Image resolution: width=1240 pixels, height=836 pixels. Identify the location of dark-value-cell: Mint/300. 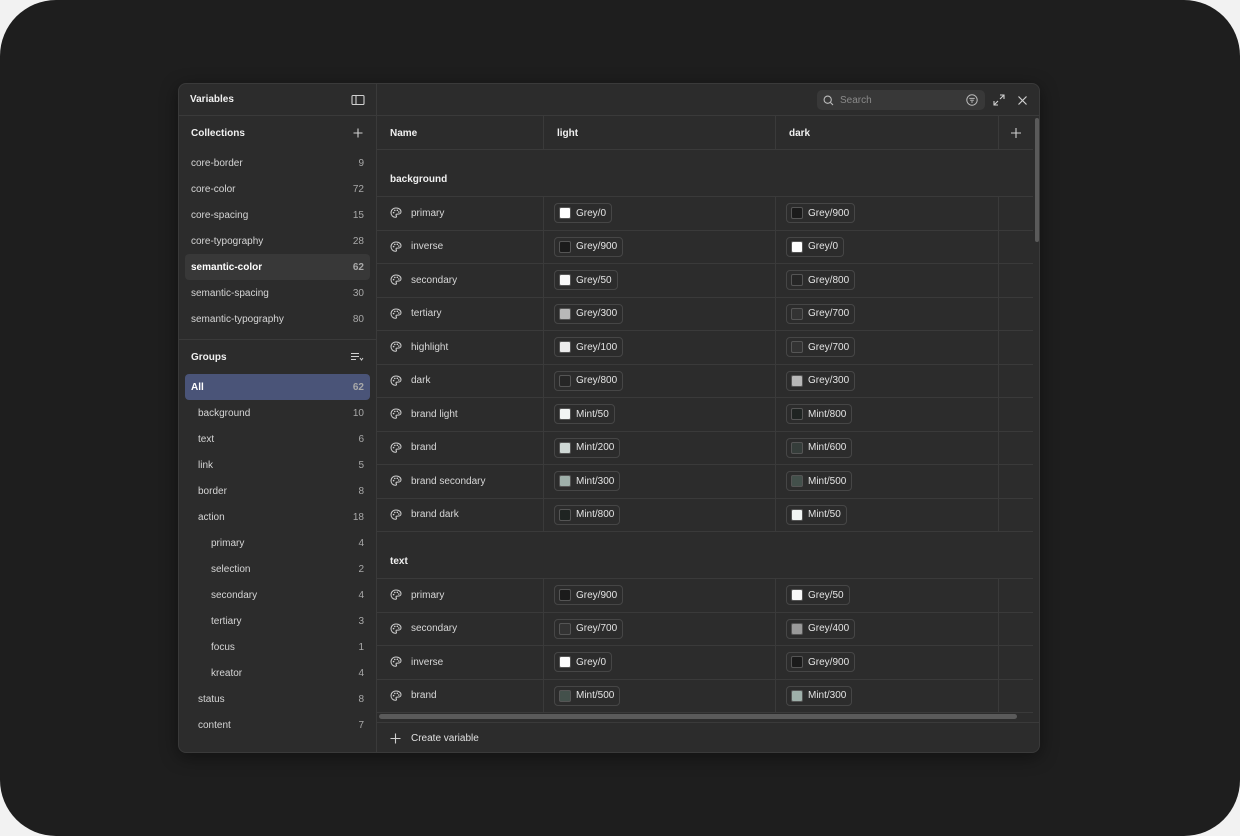
(887, 695).